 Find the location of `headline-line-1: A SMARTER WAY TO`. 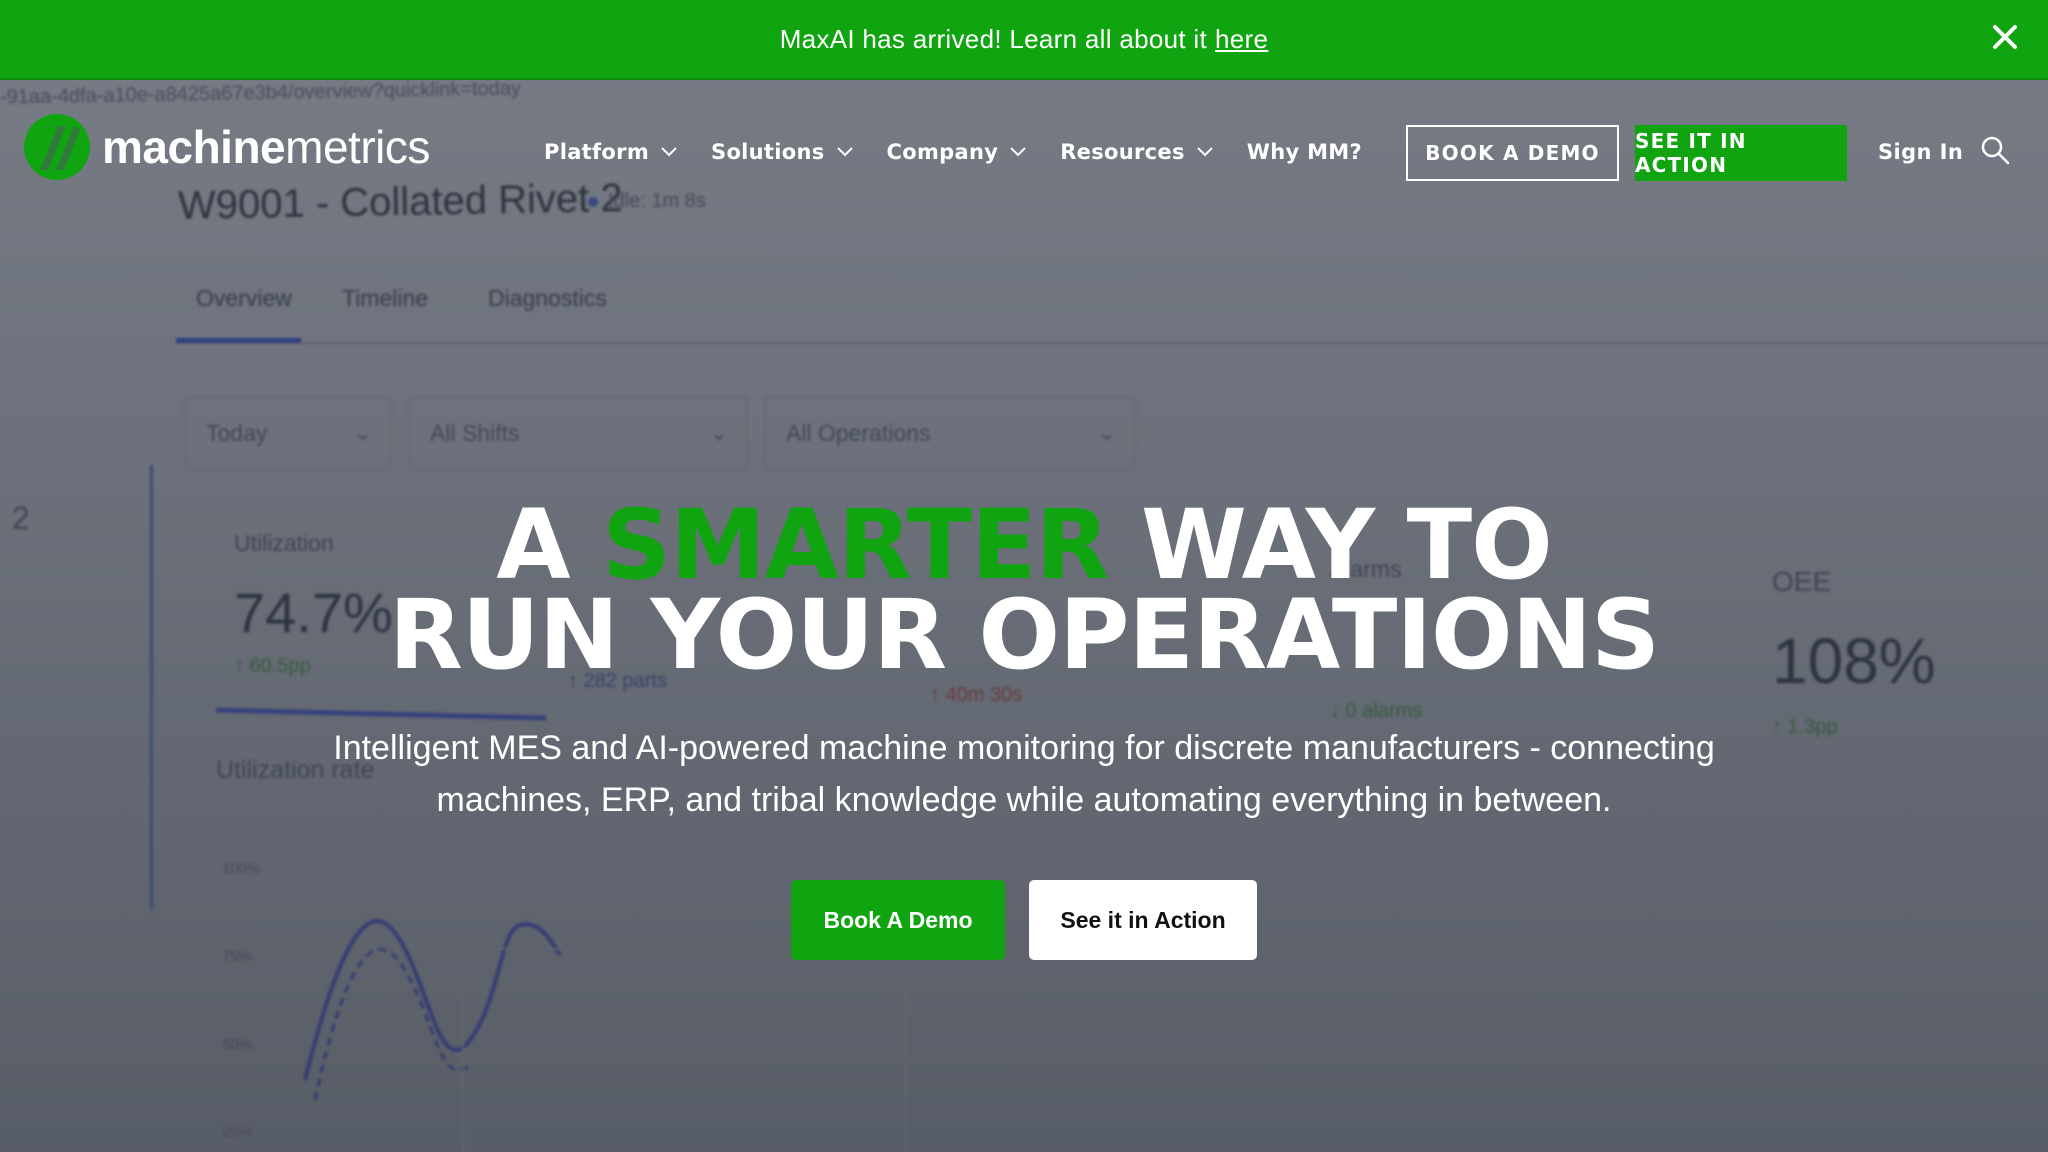

headline-line-1: A SMARTER WAY TO is located at coordinates (1024, 545).